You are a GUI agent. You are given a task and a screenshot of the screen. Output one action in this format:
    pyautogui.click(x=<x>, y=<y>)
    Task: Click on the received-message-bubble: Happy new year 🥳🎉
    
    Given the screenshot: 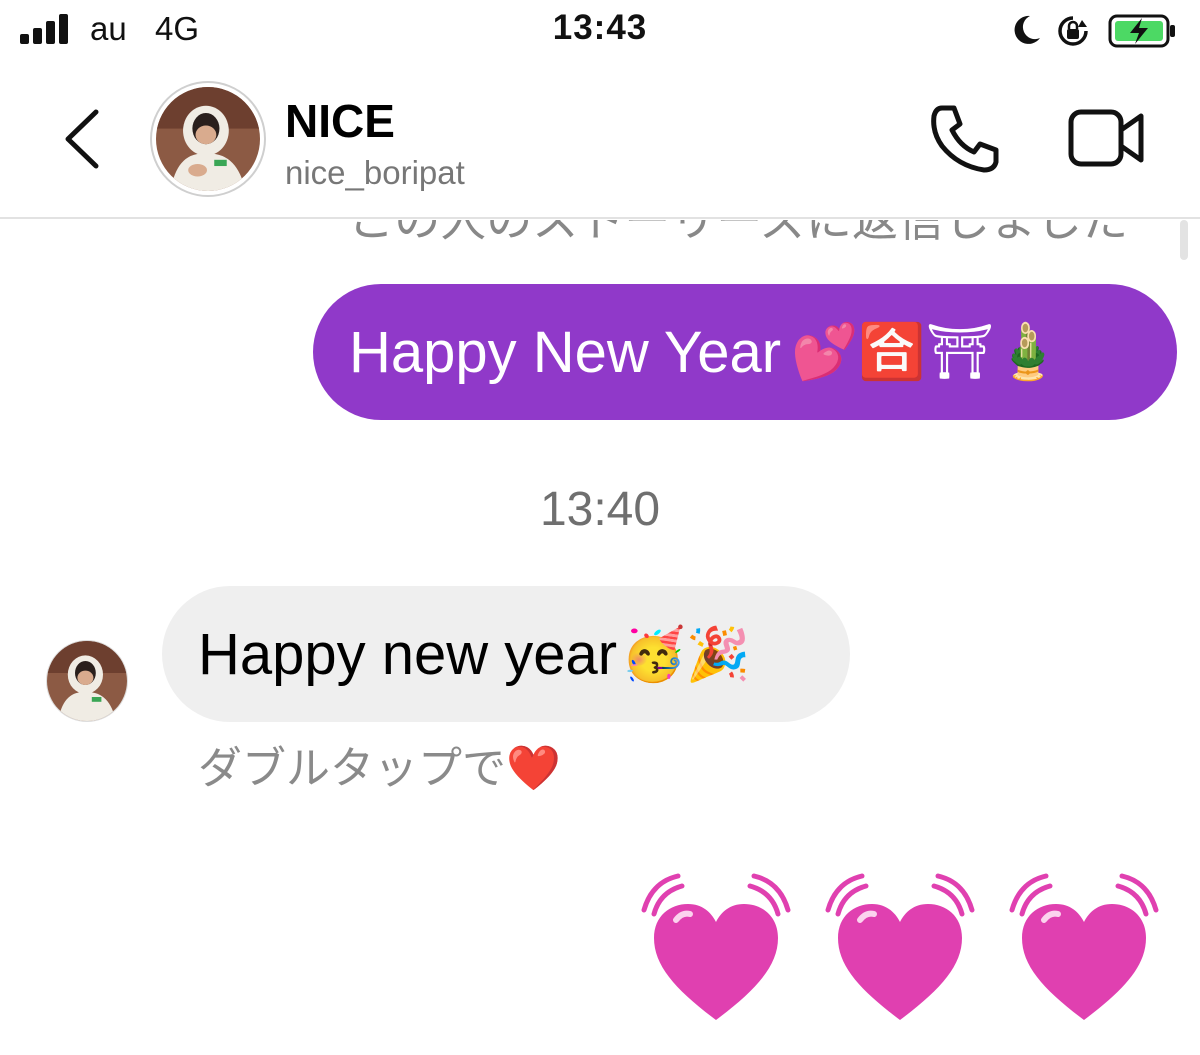 What is the action you would take?
    pyautogui.click(x=506, y=654)
    